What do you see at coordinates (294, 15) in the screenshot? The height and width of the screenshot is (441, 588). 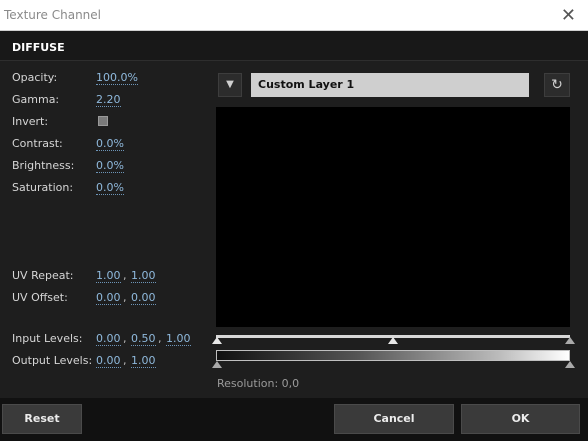 I see `title-bar: Texture Channel ✕` at bounding box center [294, 15].